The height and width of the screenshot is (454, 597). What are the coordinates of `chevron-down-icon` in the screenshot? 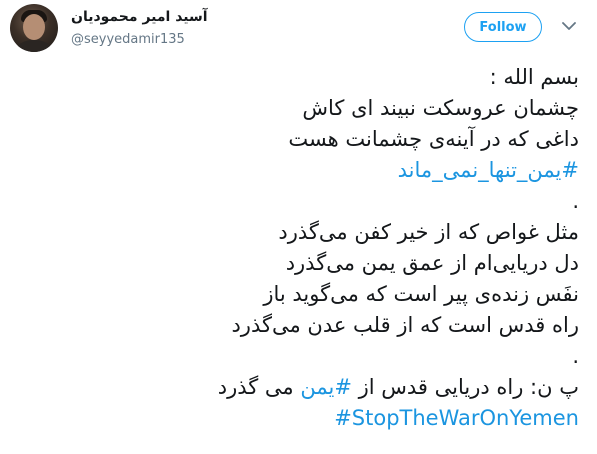 It's located at (569, 26).